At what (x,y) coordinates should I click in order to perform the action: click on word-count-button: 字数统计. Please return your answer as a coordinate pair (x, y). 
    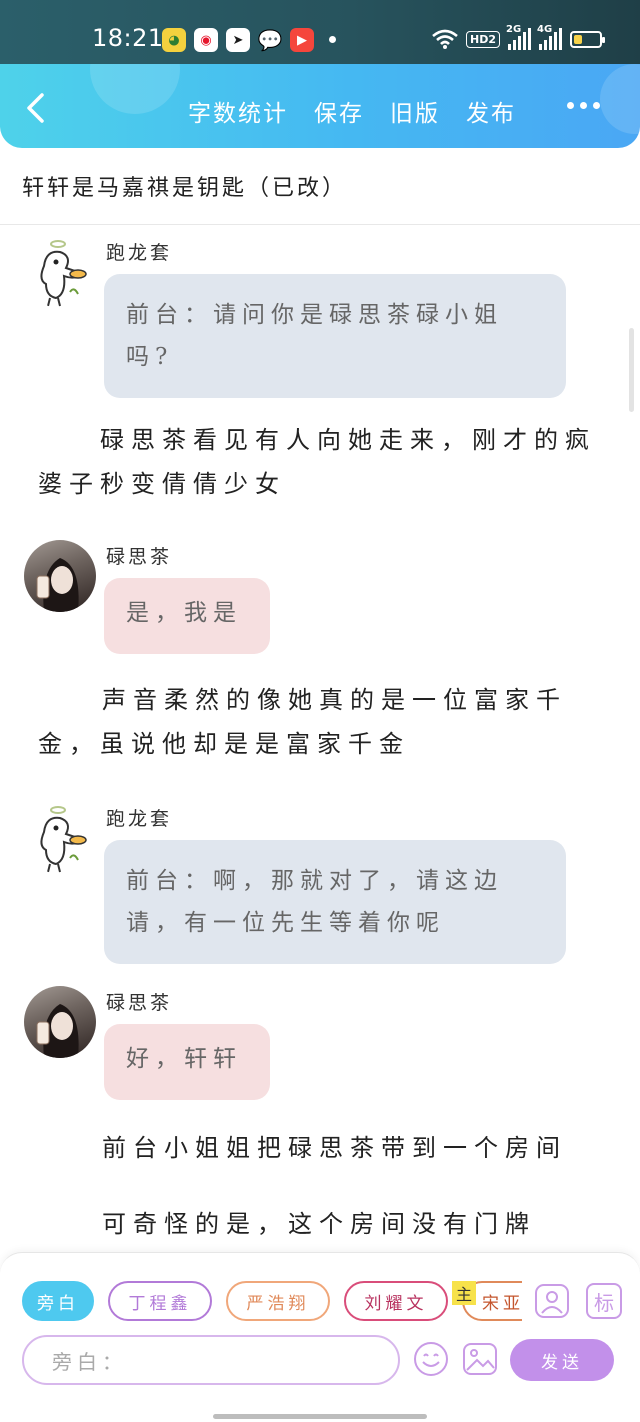
    Looking at the image, I should click on (238, 111).